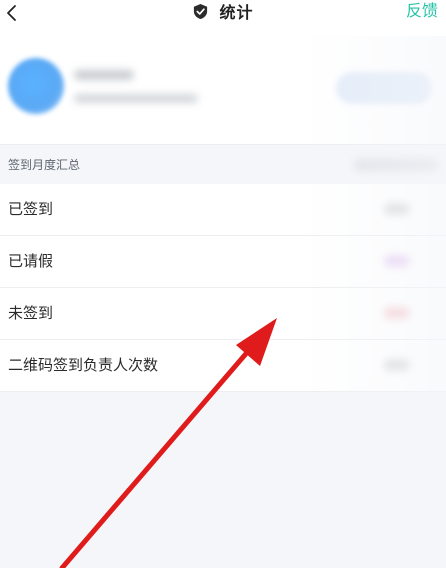  Describe the element at coordinates (104, 75) in the screenshot. I see `blurred-user-name` at that location.